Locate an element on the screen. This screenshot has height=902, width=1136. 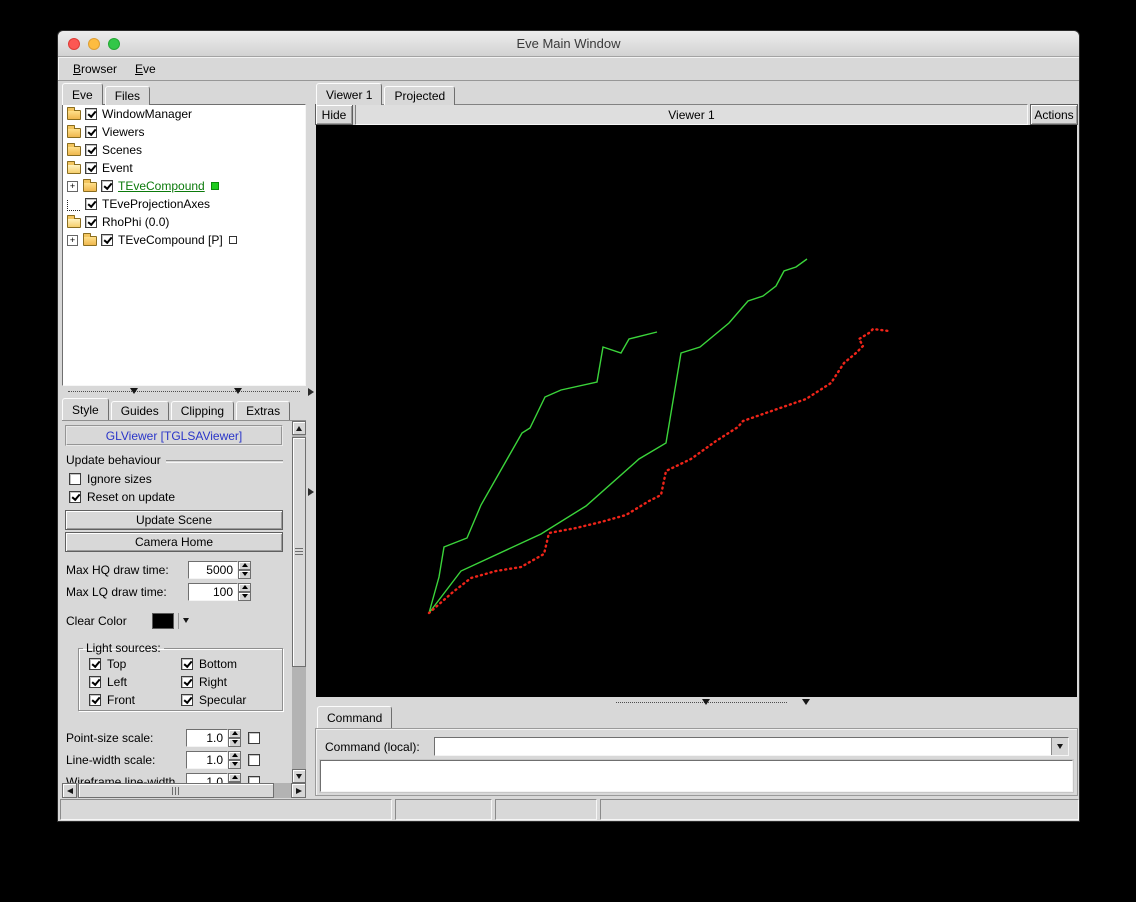
tab-projected: Projected is located at coordinates (420, 95).